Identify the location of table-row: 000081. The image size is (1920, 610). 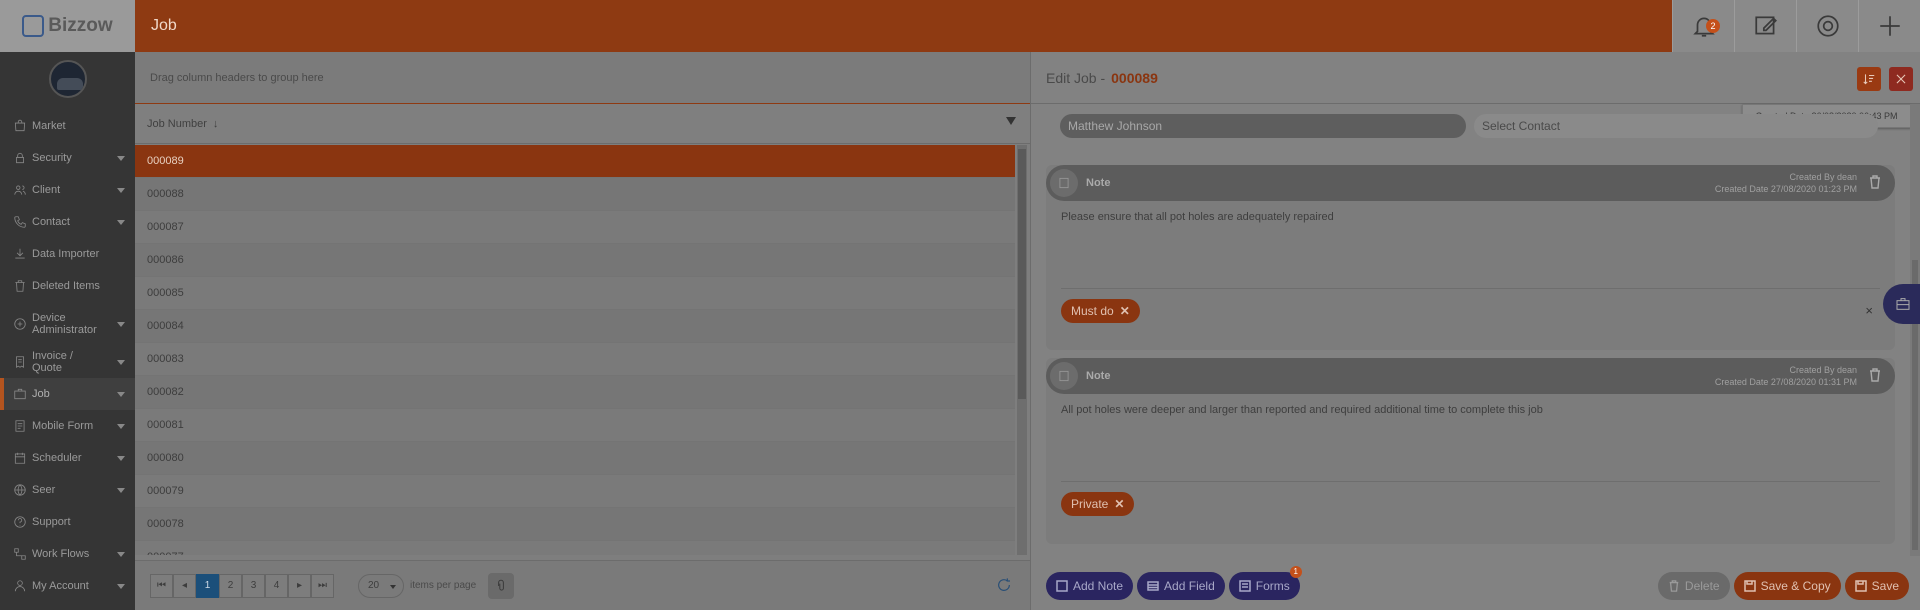
(575, 425).